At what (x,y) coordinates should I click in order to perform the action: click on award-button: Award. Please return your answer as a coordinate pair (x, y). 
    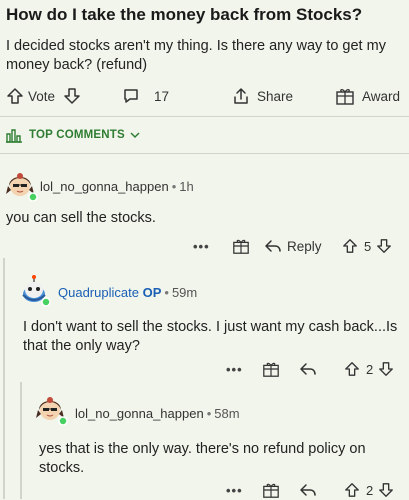
    Looking at the image, I should click on (367, 96).